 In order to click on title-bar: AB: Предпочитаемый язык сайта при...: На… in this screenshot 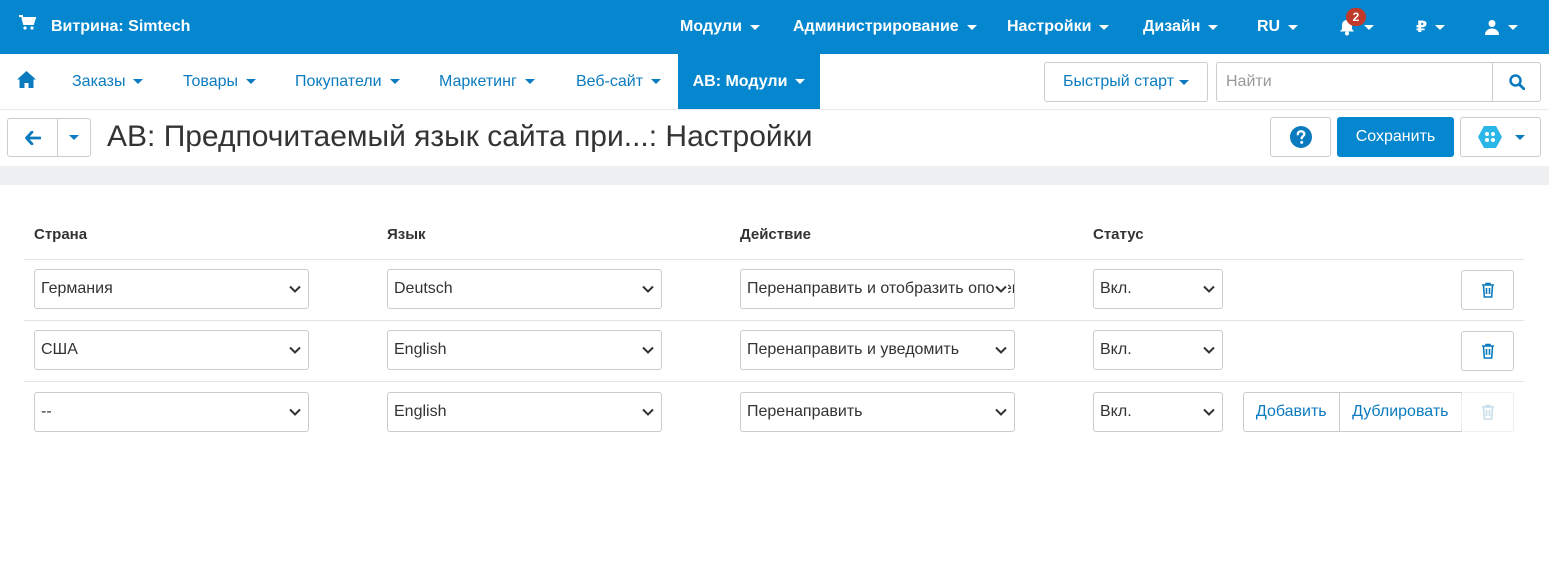, I will do `click(774, 138)`.